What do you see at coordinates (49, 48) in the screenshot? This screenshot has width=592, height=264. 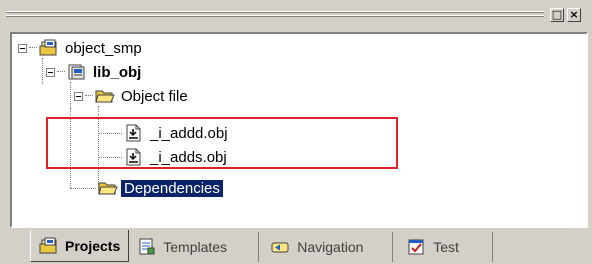 I see `workspace-icon` at bounding box center [49, 48].